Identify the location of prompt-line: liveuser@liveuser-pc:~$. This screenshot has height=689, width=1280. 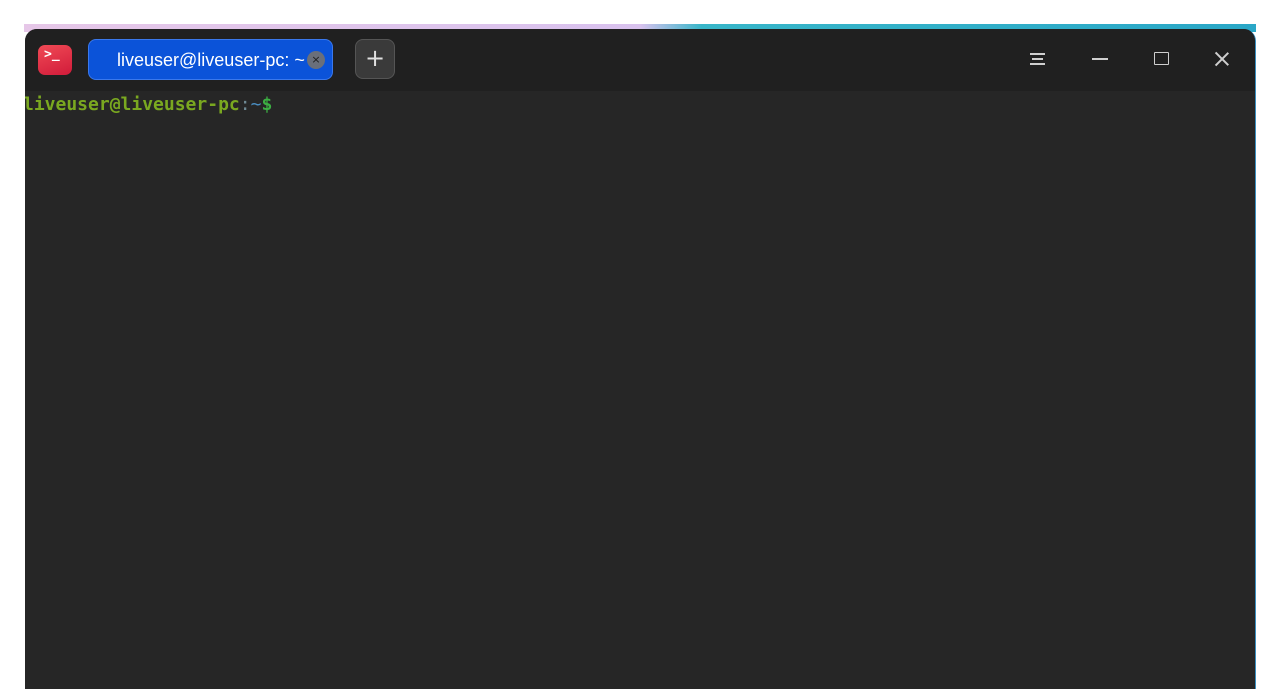
(148, 104).